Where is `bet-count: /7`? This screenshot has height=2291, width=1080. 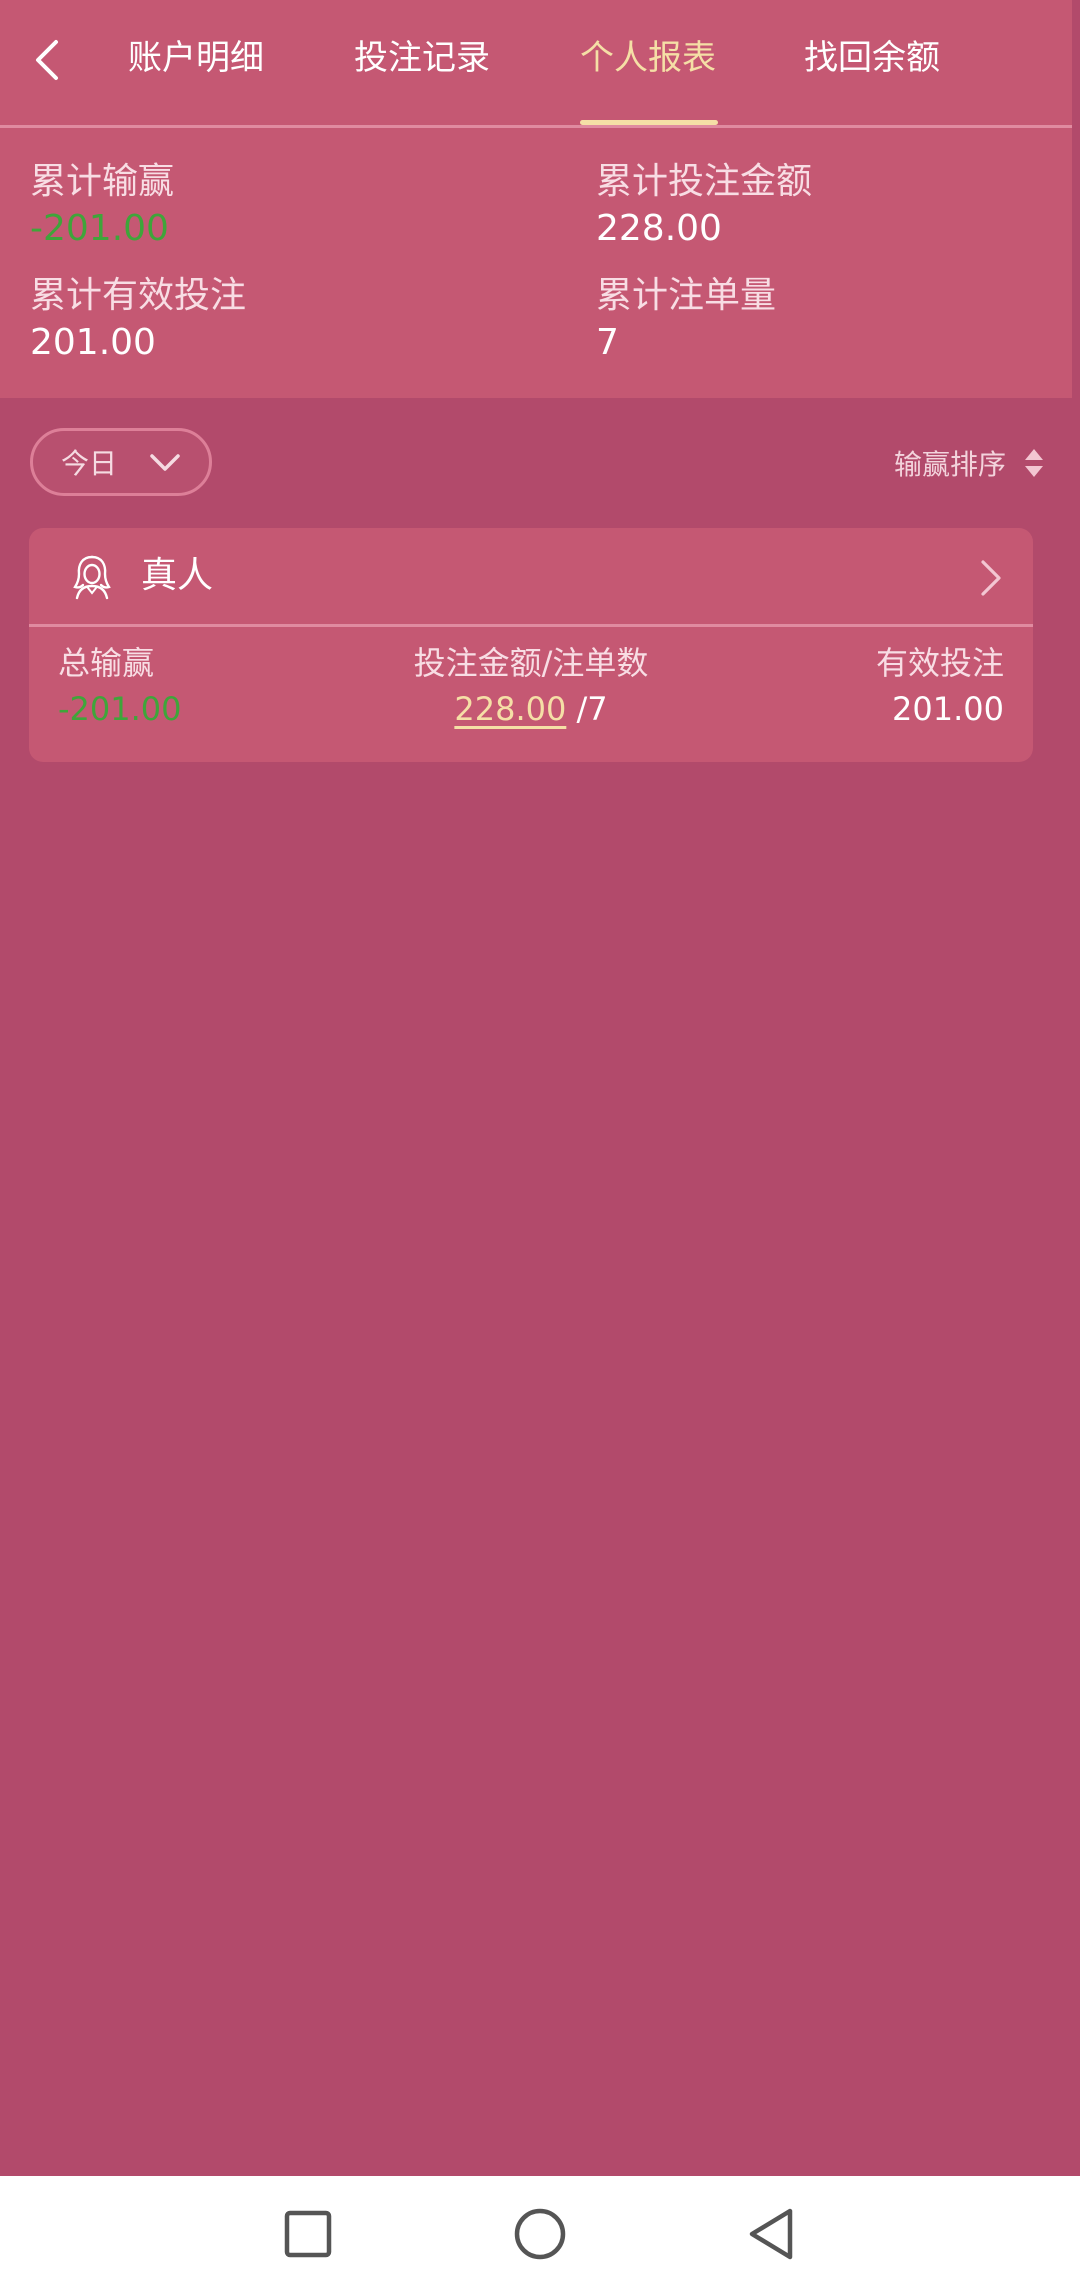 bet-count: /7 is located at coordinates (592, 709).